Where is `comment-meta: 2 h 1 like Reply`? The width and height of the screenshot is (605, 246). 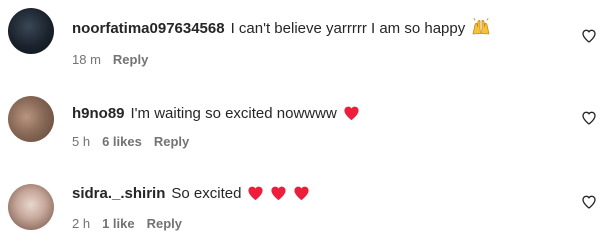 comment-meta: 2 h 1 like Reply is located at coordinates (133, 224).